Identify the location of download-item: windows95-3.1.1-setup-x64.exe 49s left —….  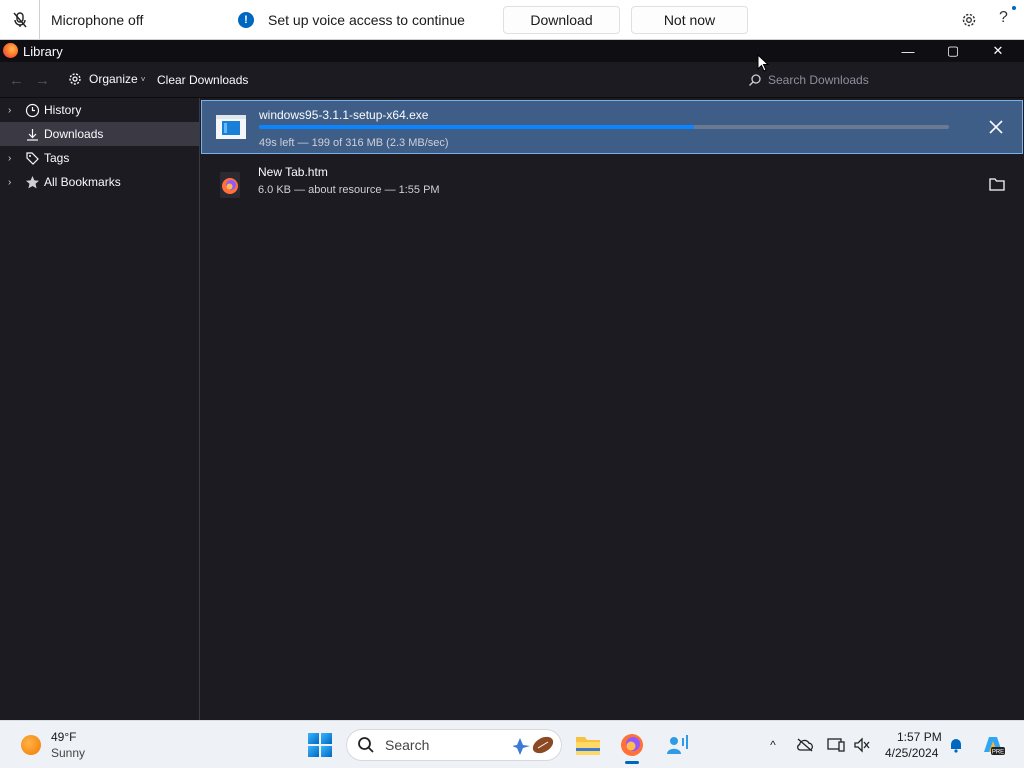
(612, 127).